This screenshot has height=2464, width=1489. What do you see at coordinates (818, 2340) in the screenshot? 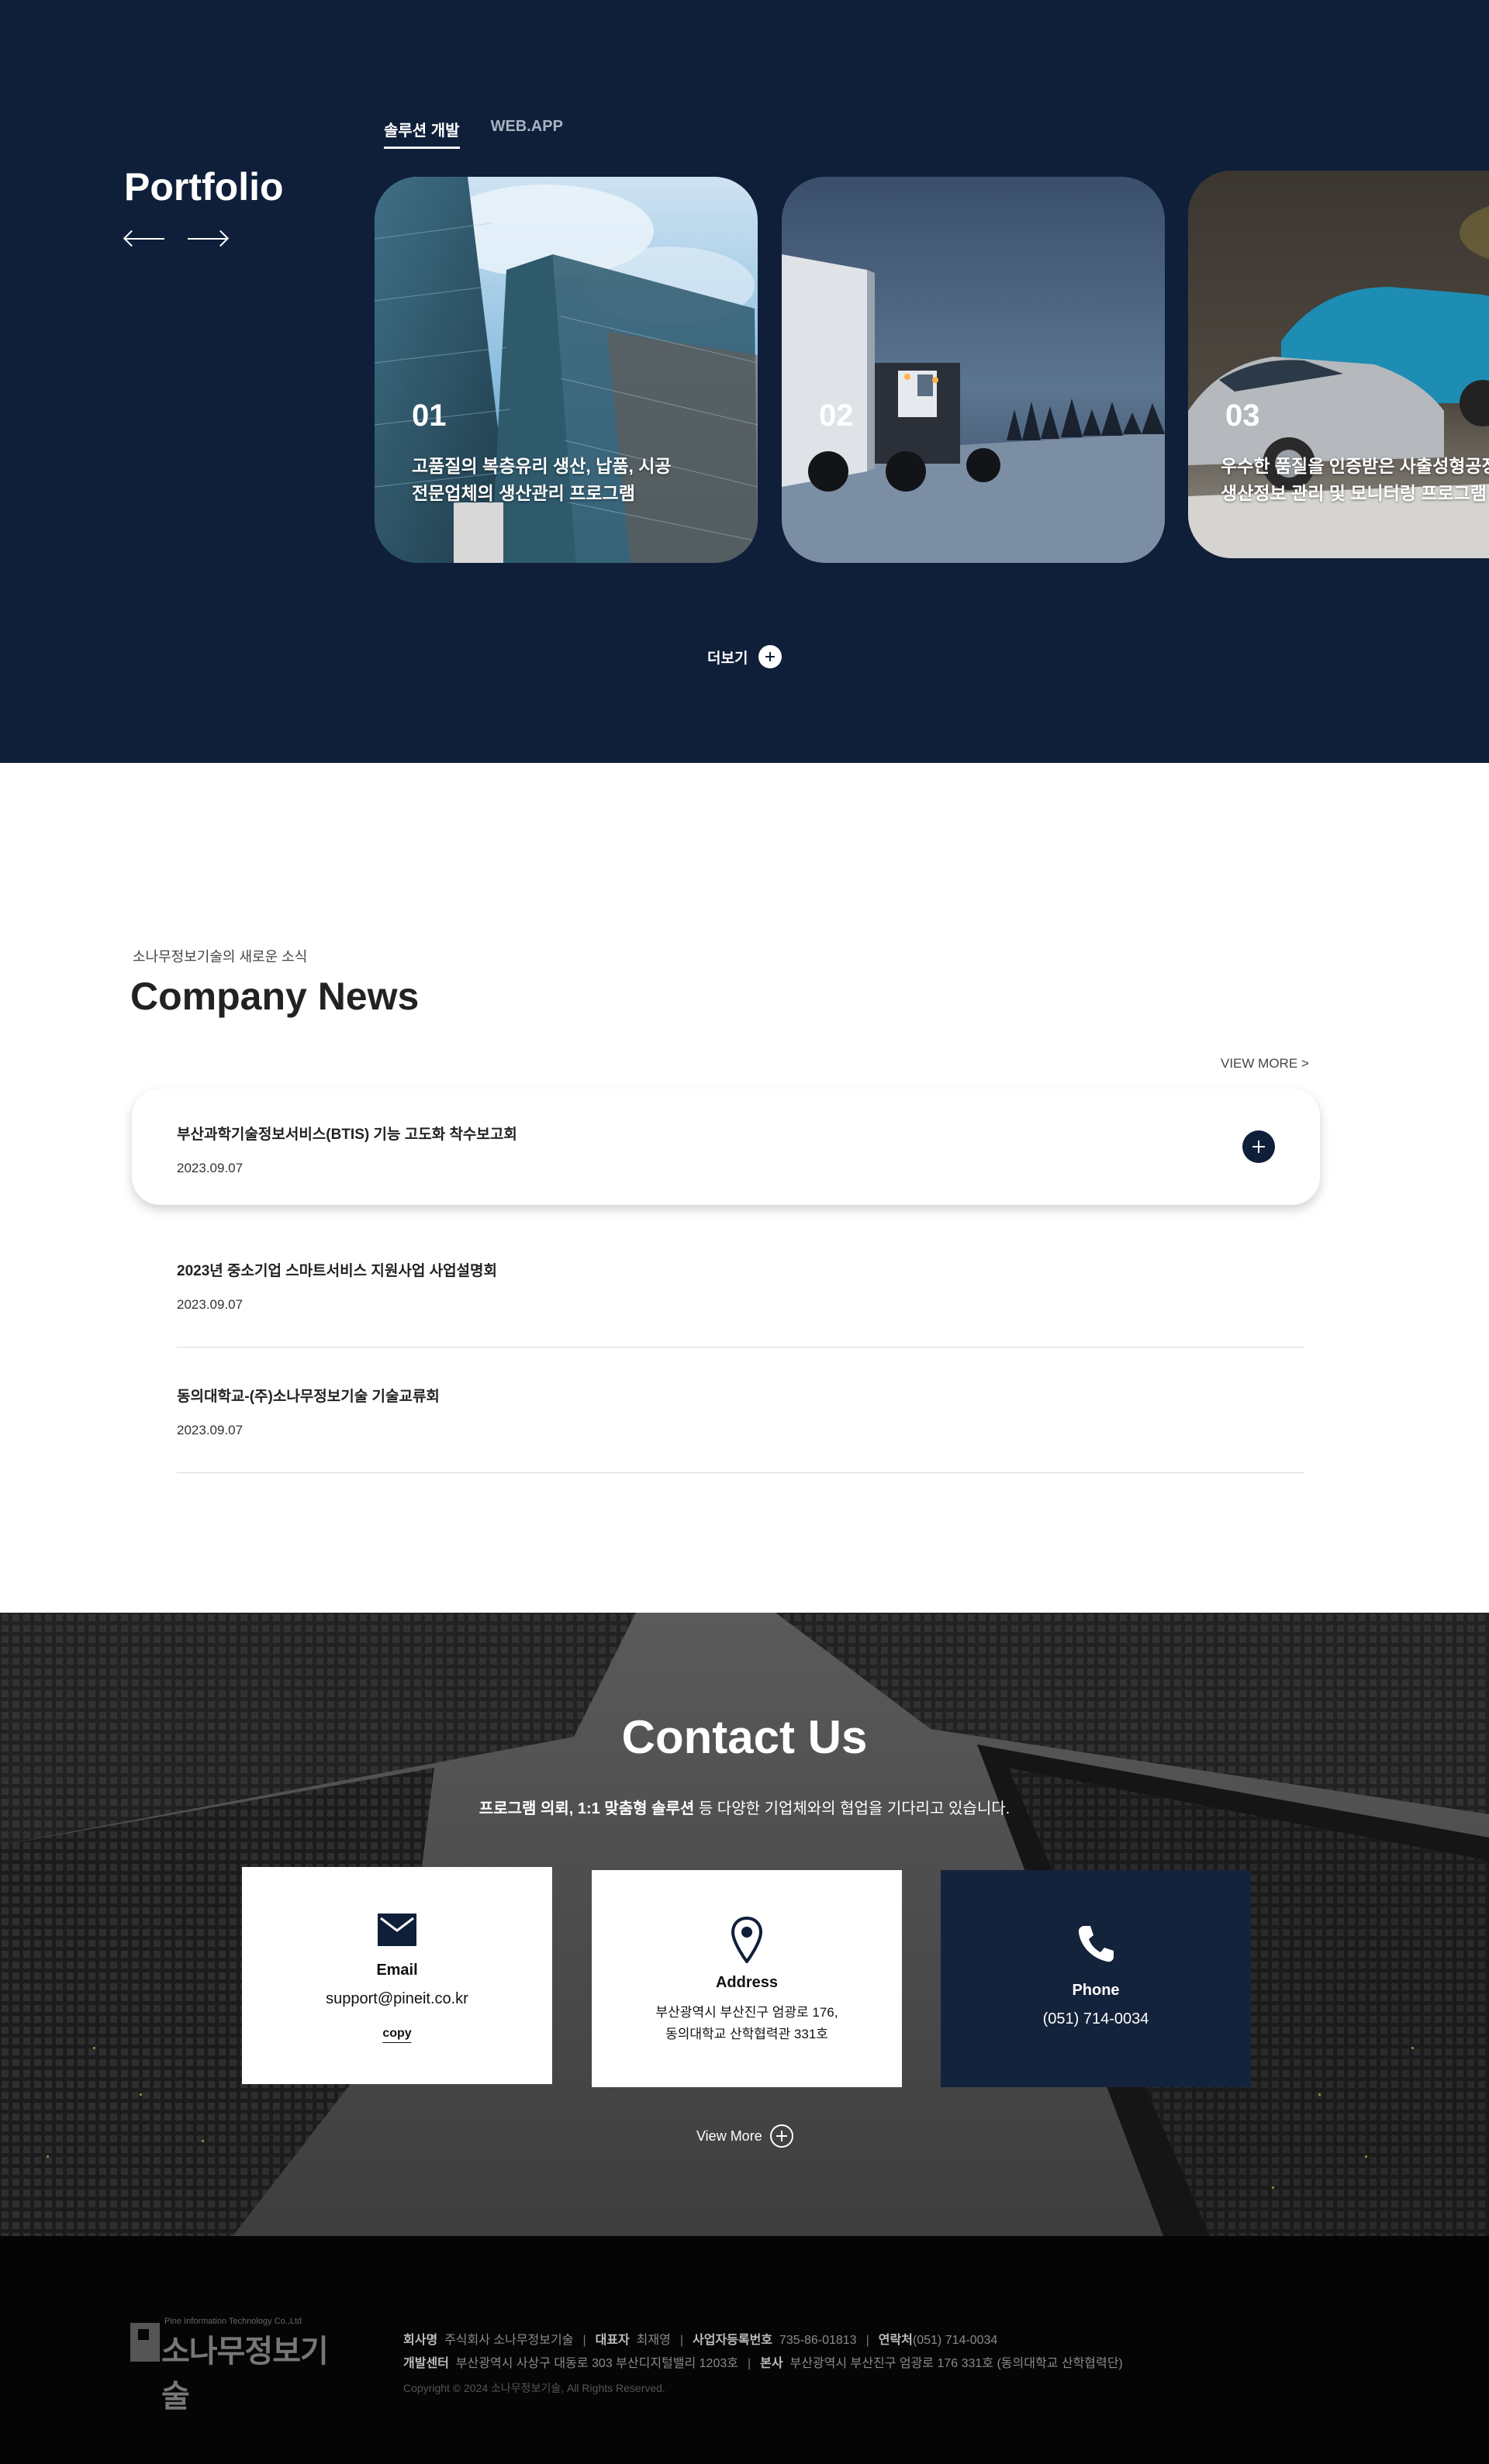
I see `bizno-value: 735-86-01813` at bounding box center [818, 2340].